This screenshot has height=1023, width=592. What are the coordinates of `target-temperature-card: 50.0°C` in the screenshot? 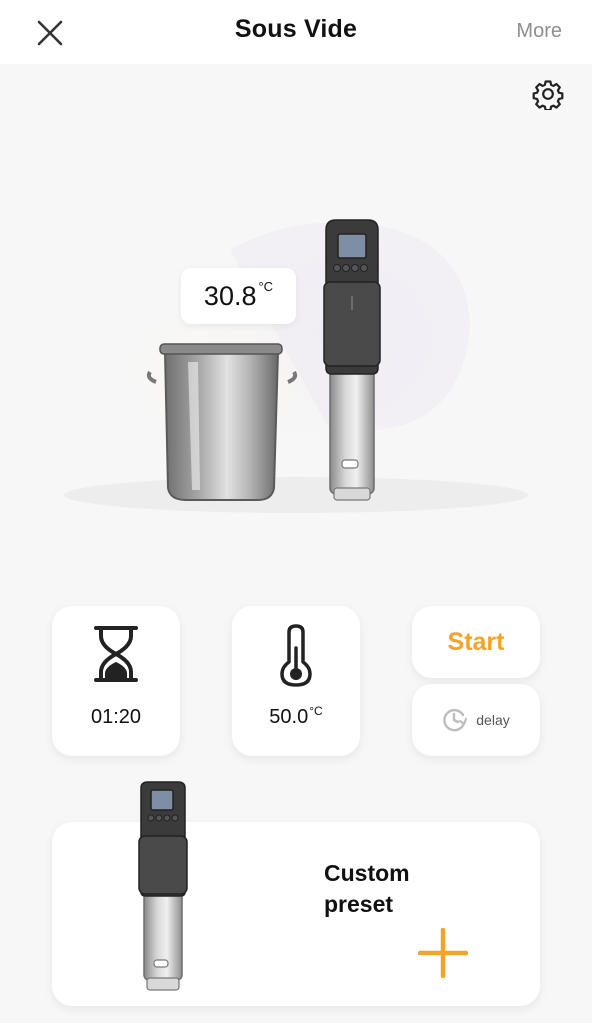 It's located at (296, 681).